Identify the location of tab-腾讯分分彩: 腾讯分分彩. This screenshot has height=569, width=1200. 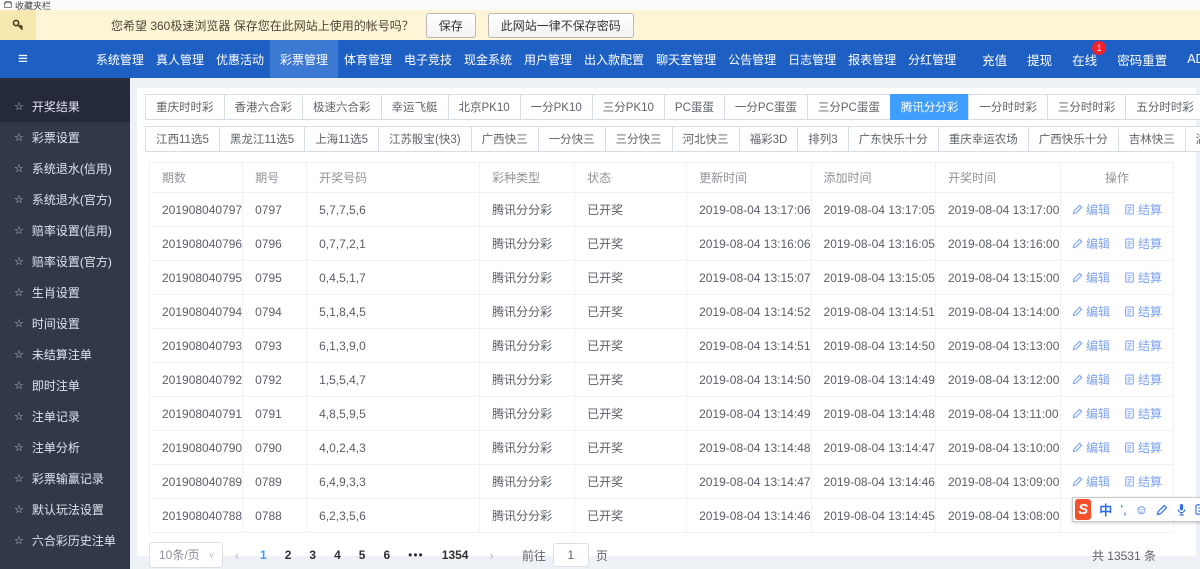
(929, 107).